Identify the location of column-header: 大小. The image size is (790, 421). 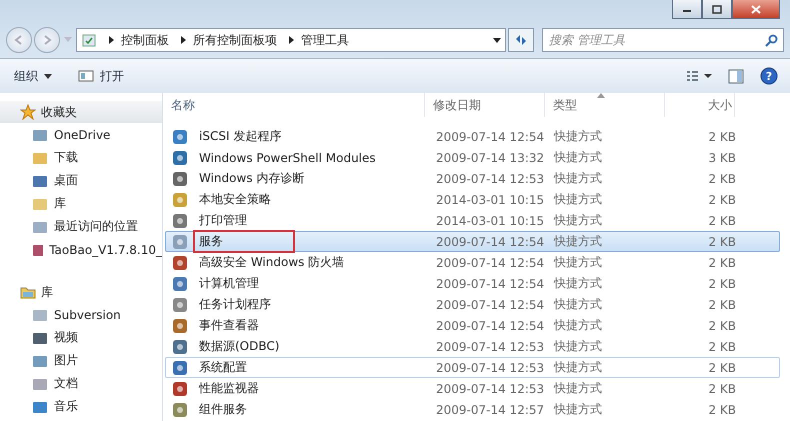
(700, 105).